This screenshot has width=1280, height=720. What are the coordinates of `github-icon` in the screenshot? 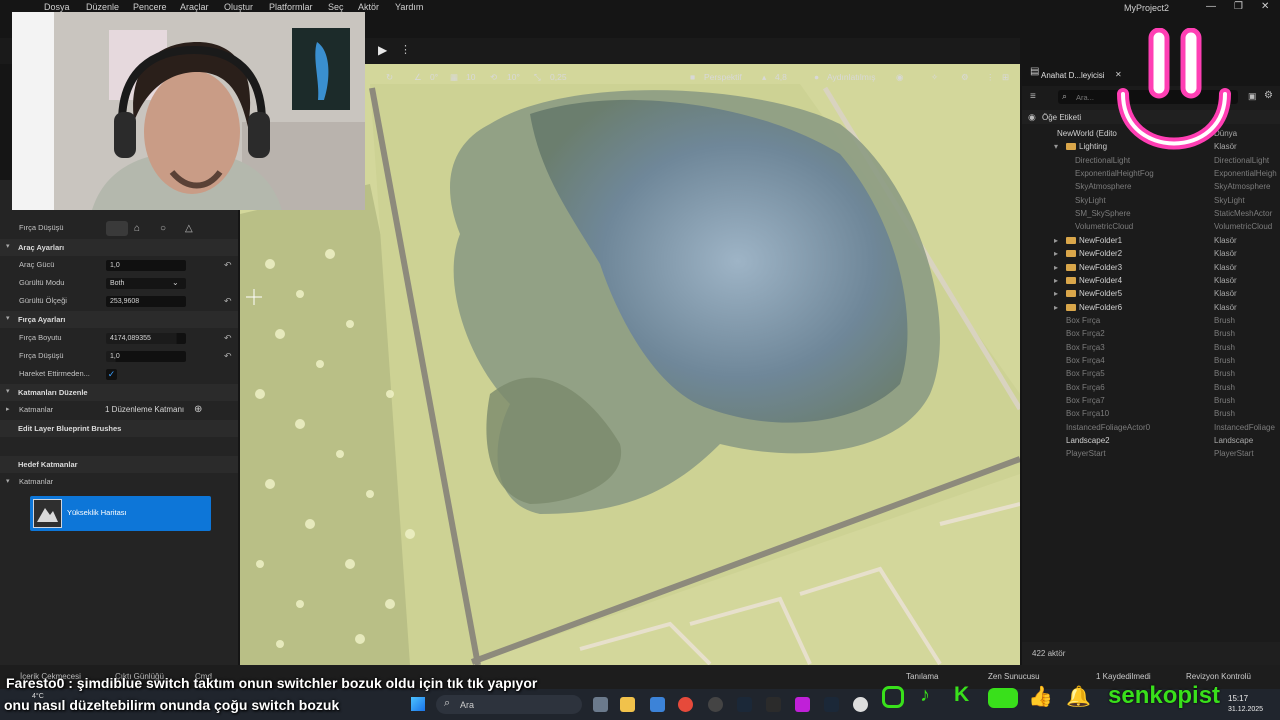 It's located at (715, 704).